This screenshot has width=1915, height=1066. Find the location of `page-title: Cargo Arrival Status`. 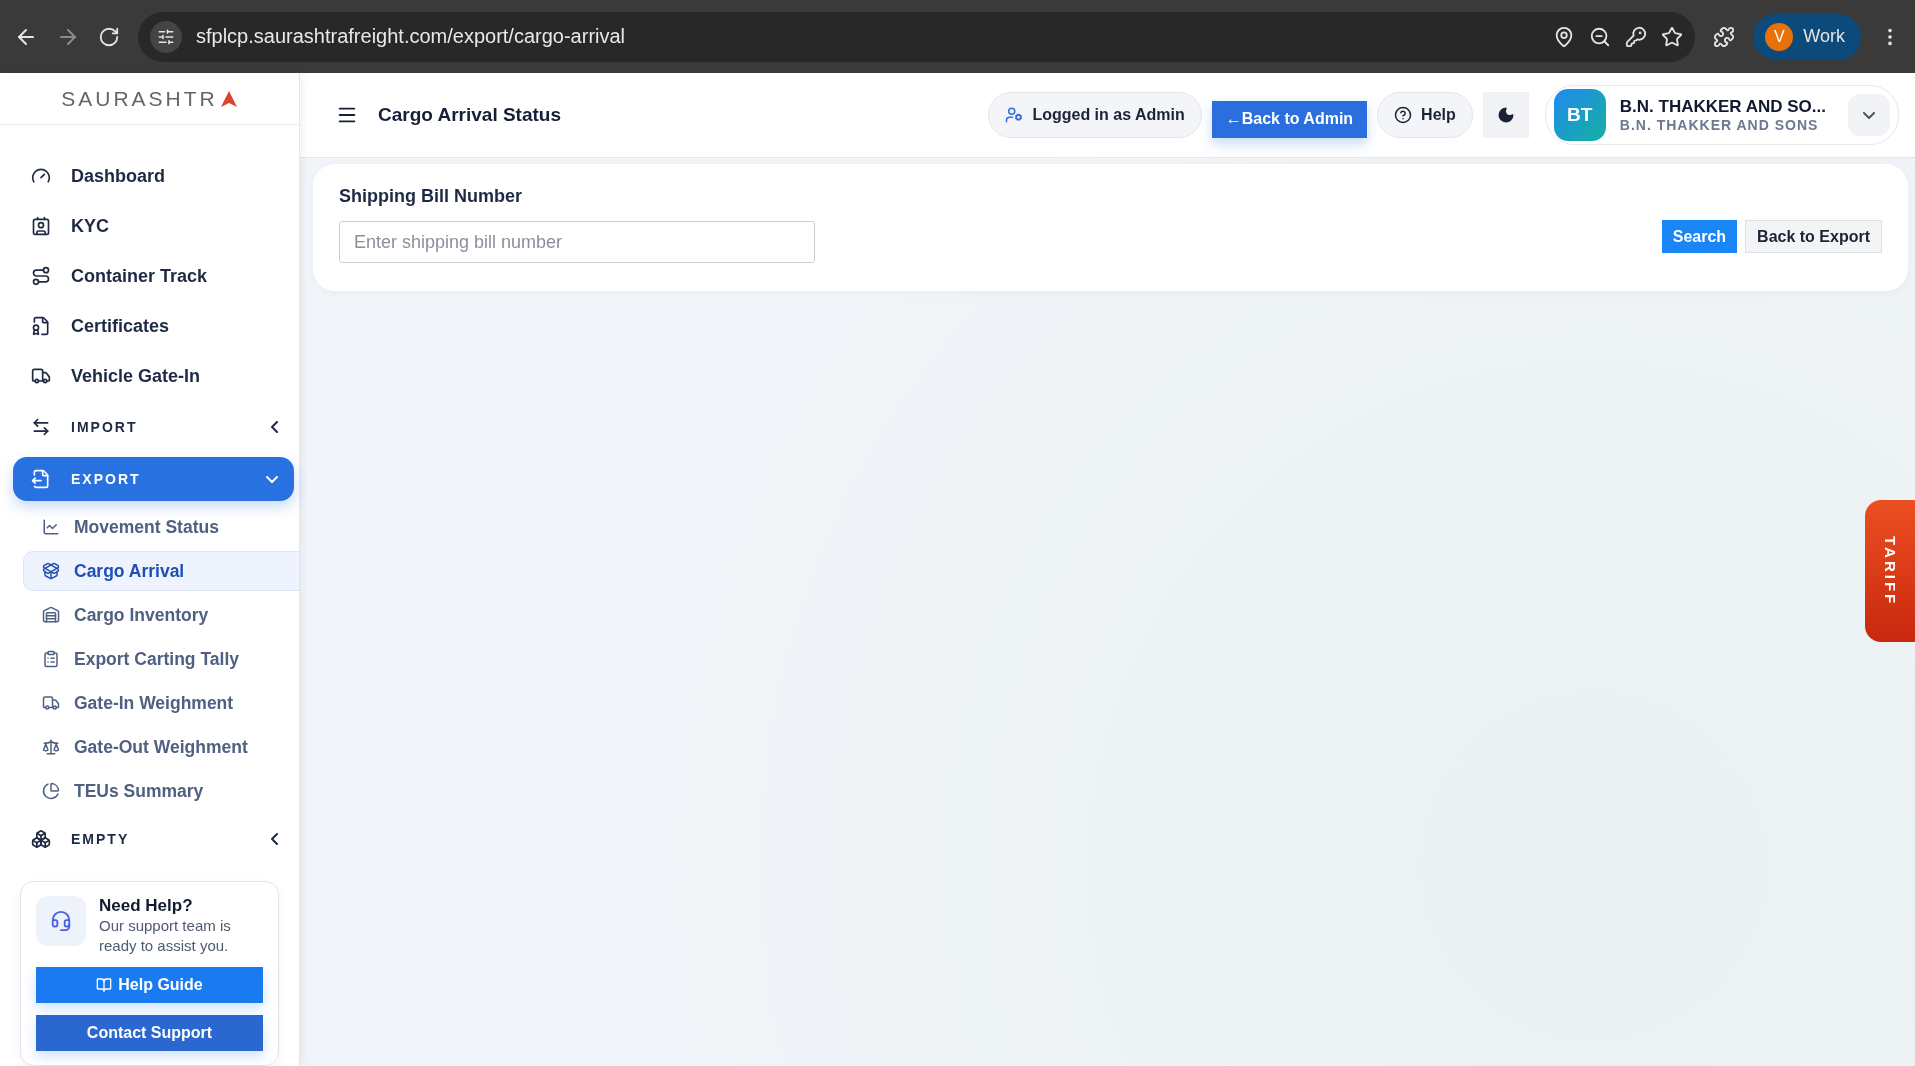

page-title: Cargo Arrival Status is located at coordinates (470, 115).